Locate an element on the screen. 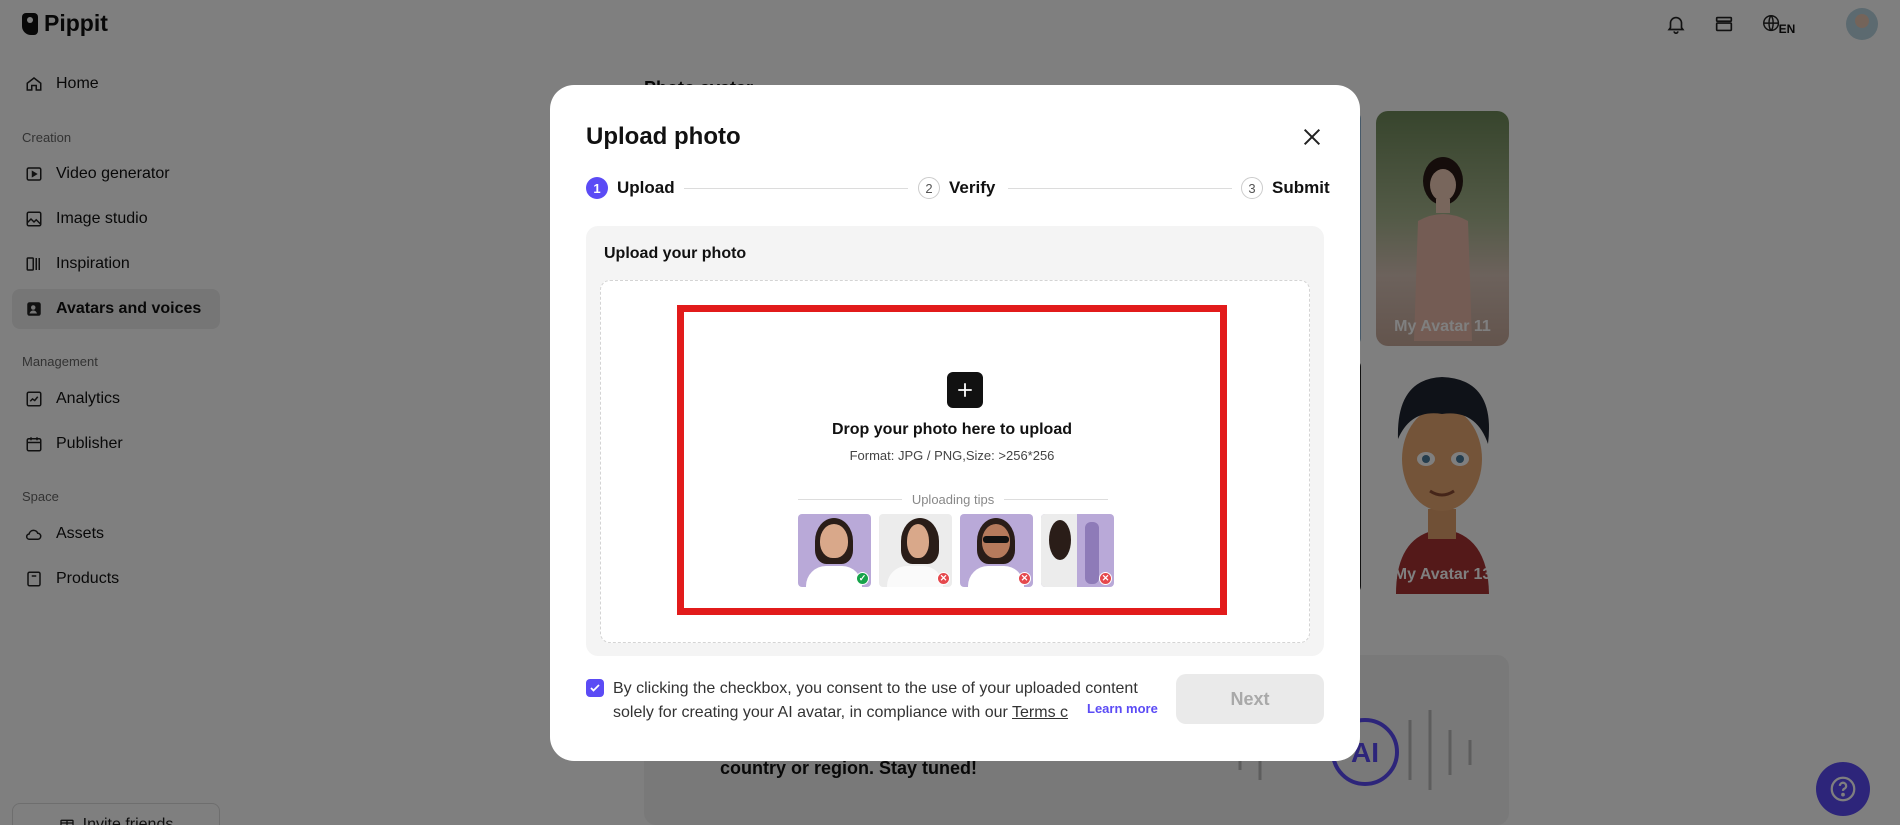 This screenshot has height=825, width=1900. step-upload: 1 Upload is located at coordinates (630, 188).